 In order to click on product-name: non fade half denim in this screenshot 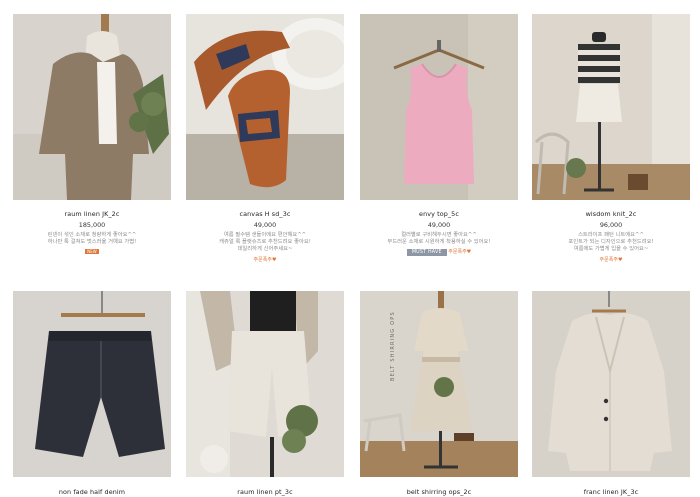, I will do `click(92, 492)`.